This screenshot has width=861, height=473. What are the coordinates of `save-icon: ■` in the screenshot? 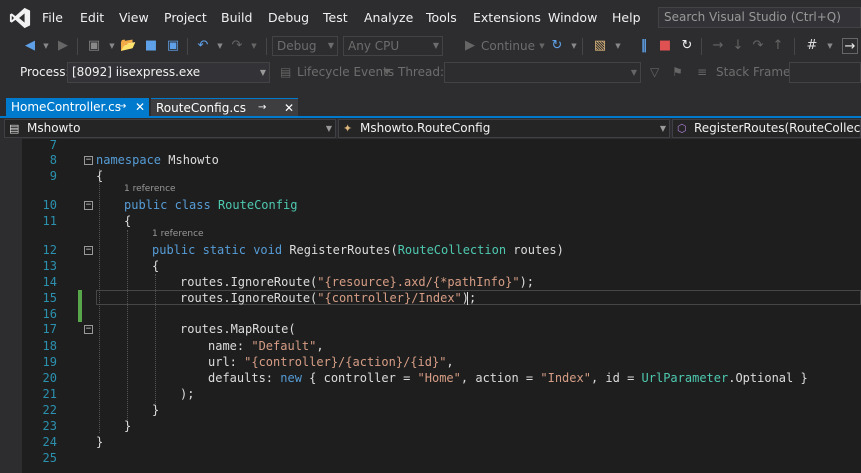 It's located at (151, 46).